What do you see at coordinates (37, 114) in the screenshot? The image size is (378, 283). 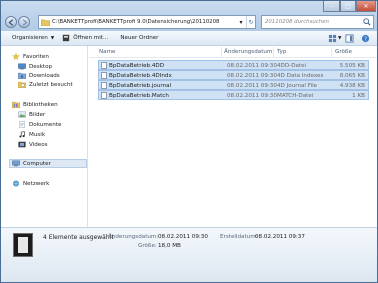 I see `sidebar-item-label: Bilder` at bounding box center [37, 114].